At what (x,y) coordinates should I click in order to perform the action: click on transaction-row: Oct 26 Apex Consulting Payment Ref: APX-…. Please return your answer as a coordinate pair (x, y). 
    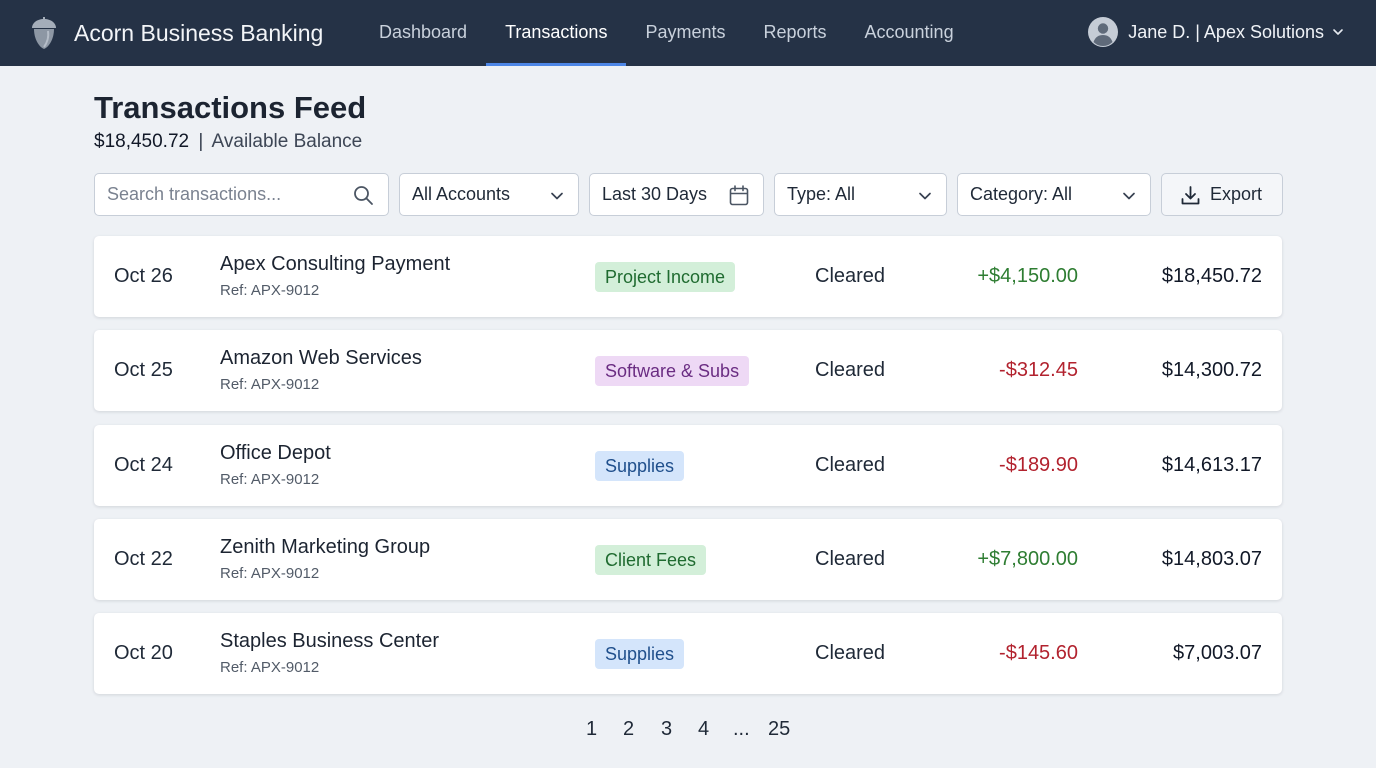
    Looking at the image, I should click on (688, 276).